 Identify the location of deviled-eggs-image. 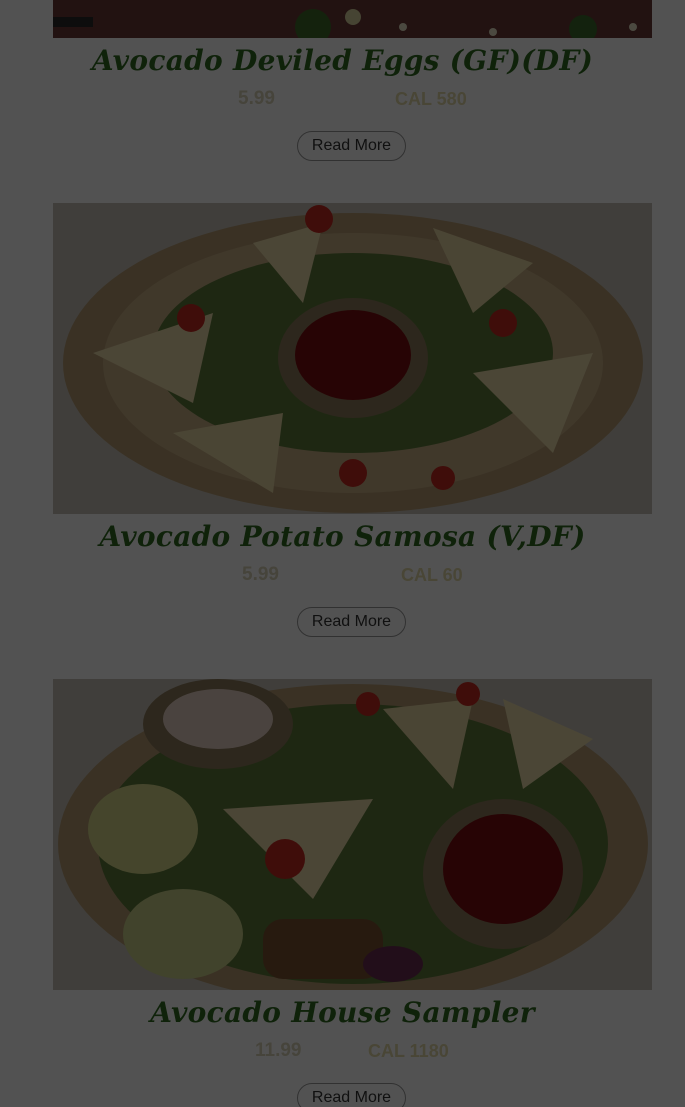
(352, 19).